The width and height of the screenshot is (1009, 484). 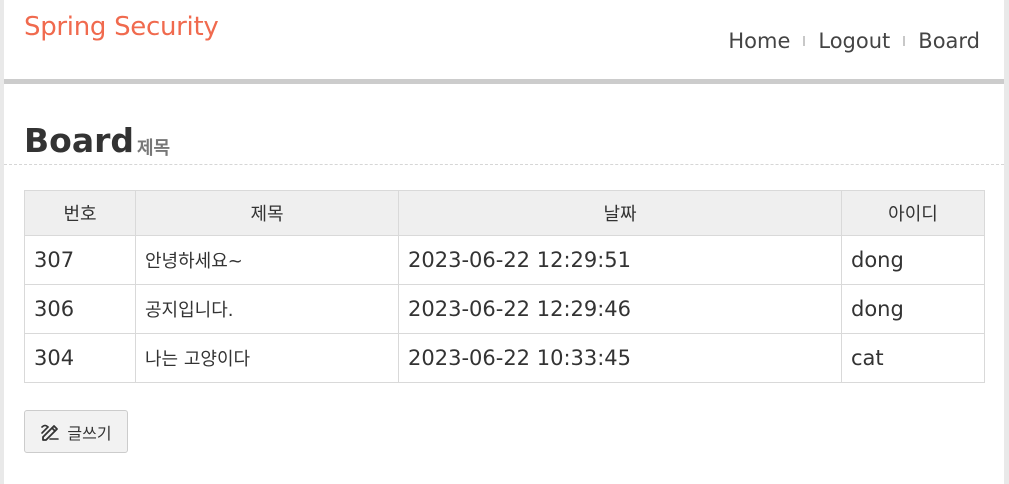 I want to click on cell-id: cat, so click(x=913, y=358).